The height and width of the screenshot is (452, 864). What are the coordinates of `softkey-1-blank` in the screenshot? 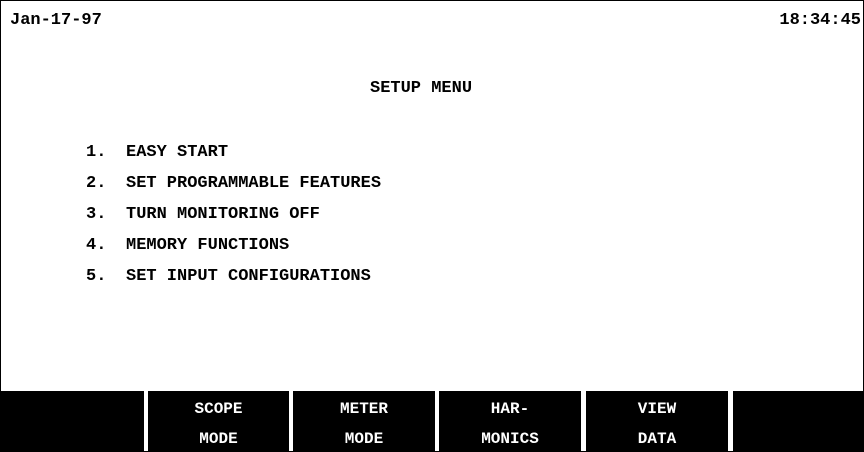 It's located at (72, 421).